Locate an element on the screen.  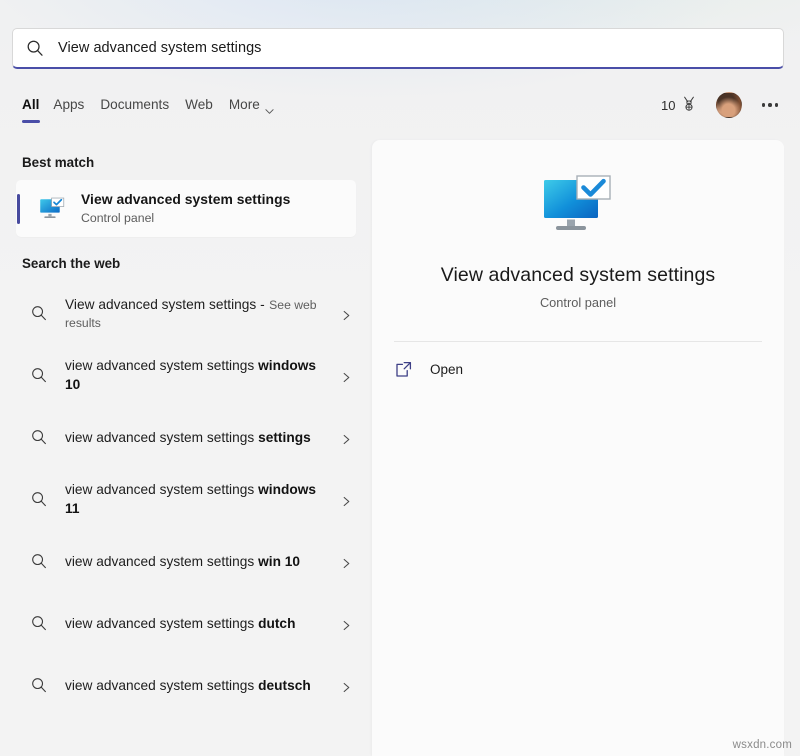
list-item-query: view advanced system settings windows 11 is located at coordinates (191, 499).